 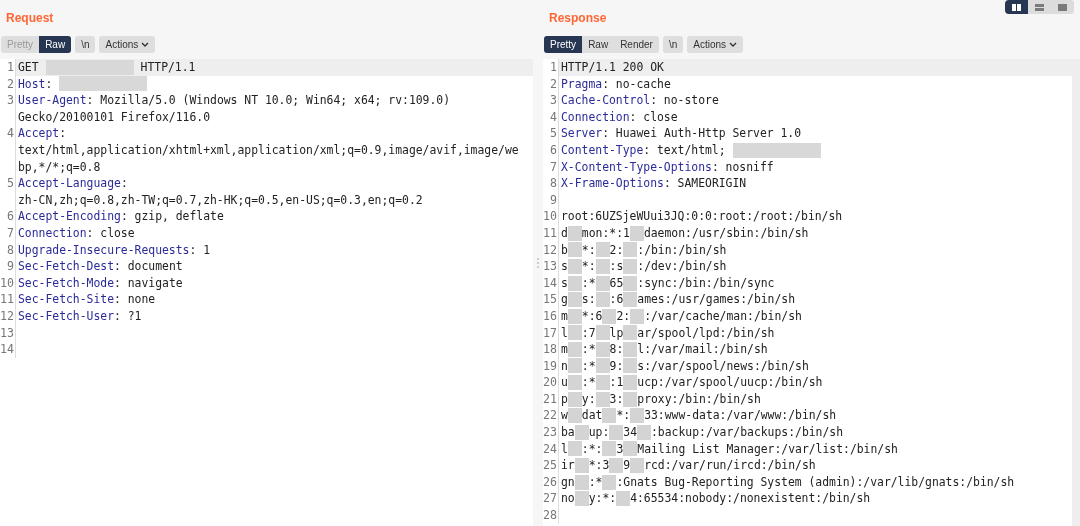 I want to click on line-number: 14, so click(x=7, y=349).